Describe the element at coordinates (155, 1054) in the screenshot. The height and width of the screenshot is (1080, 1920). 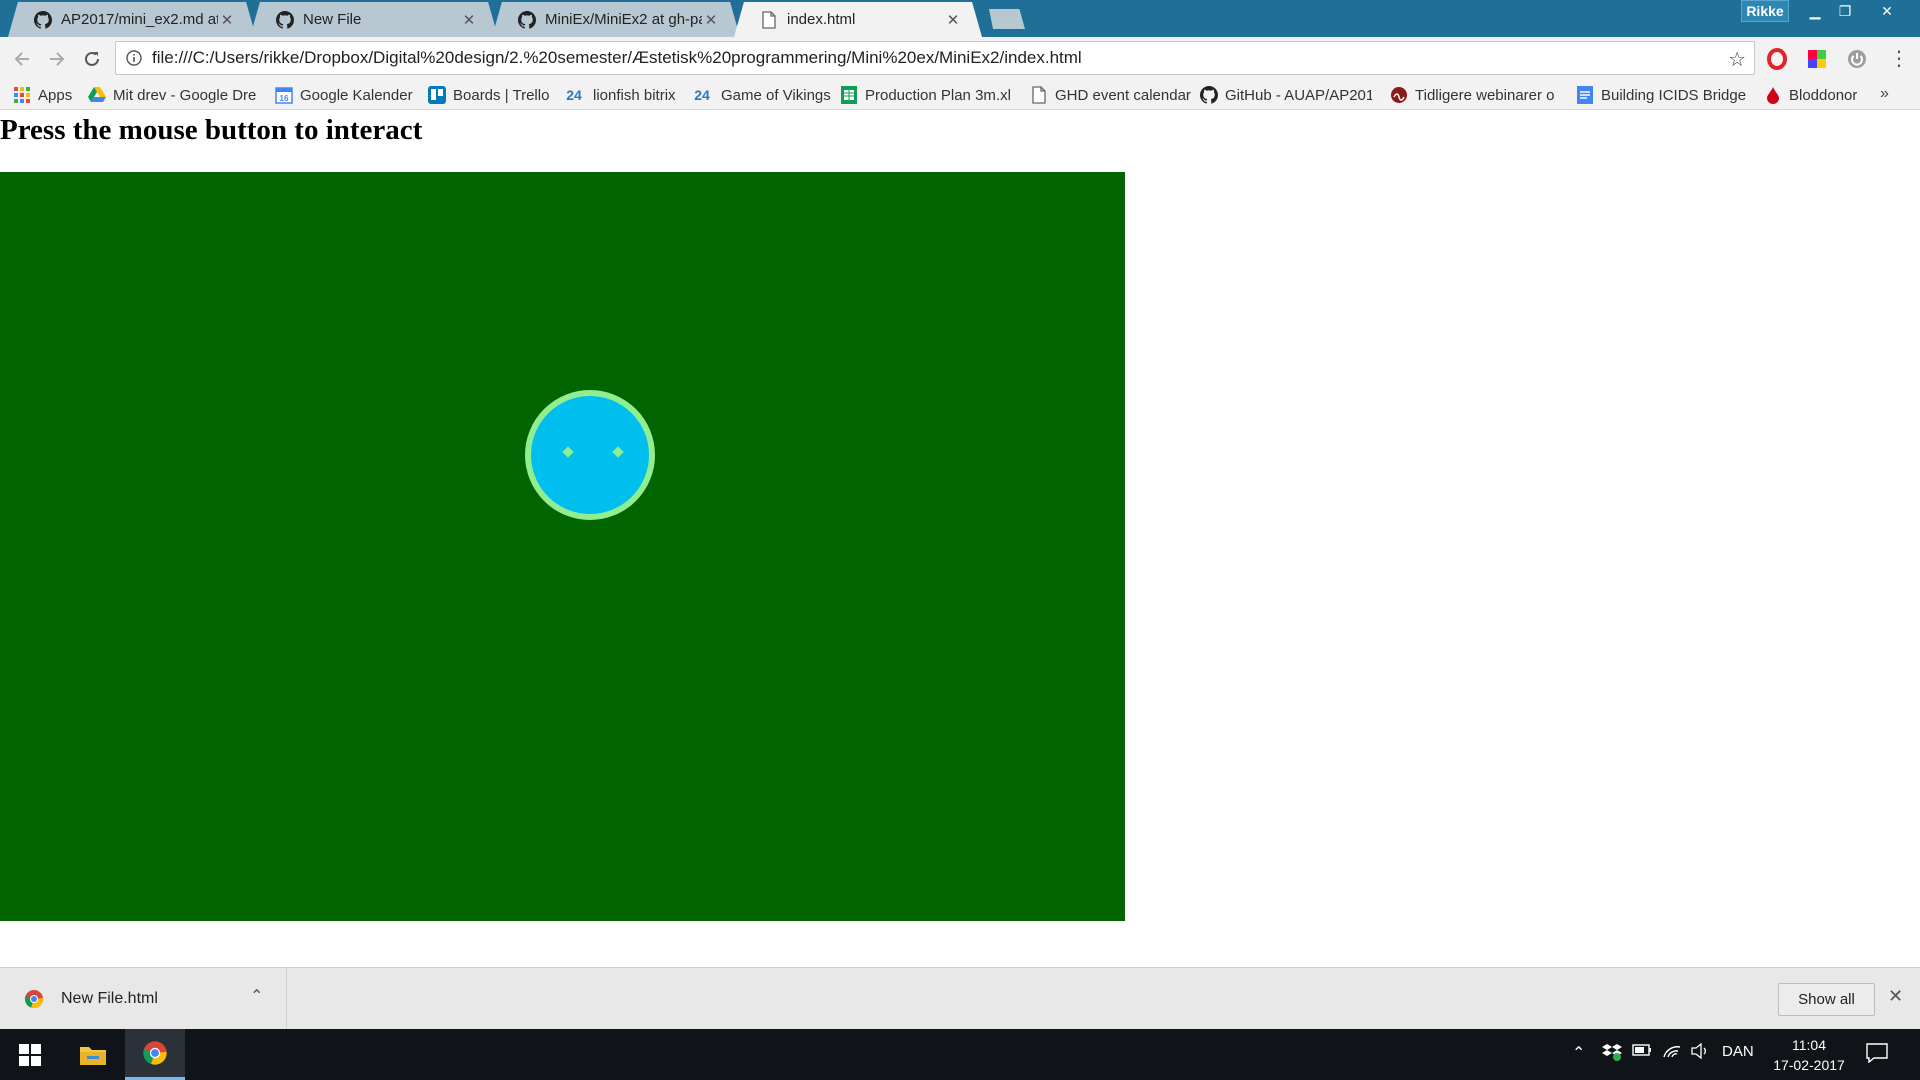
I see `chrome-taskbar-icon` at that location.